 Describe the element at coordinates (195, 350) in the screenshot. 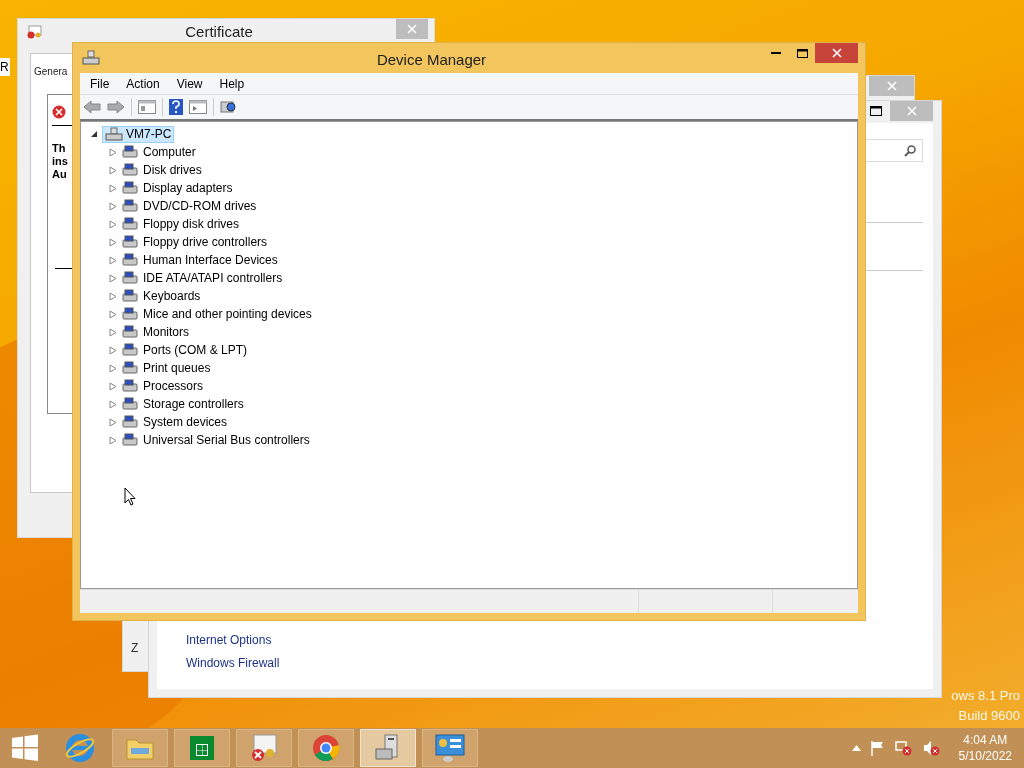

I see `tree-item: Ports (COM & LPT)` at that location.